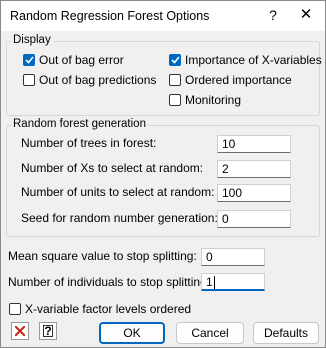 The width and height of the screenshot is (326, 348). What do you see at coordinates (118, 192) in the screenshot?
I see `units-label: Number of units to select at random:` at bounding box center [118, 192].